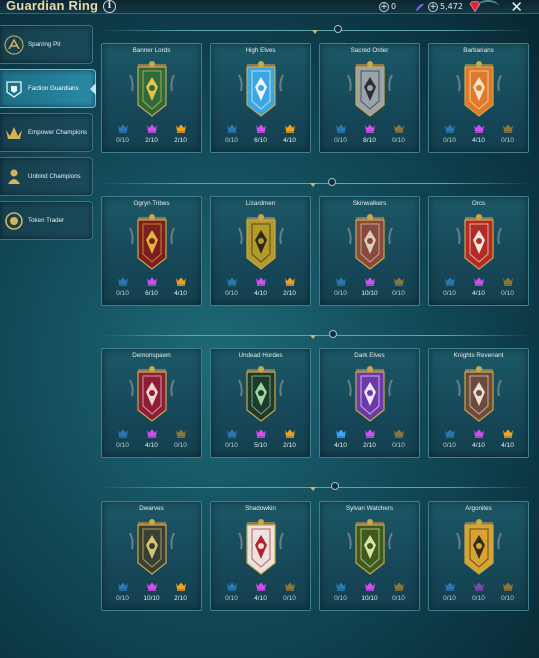  Describe the element at coordinates (313, 489) in the screenshot. I see `chevron-icon` at that location.